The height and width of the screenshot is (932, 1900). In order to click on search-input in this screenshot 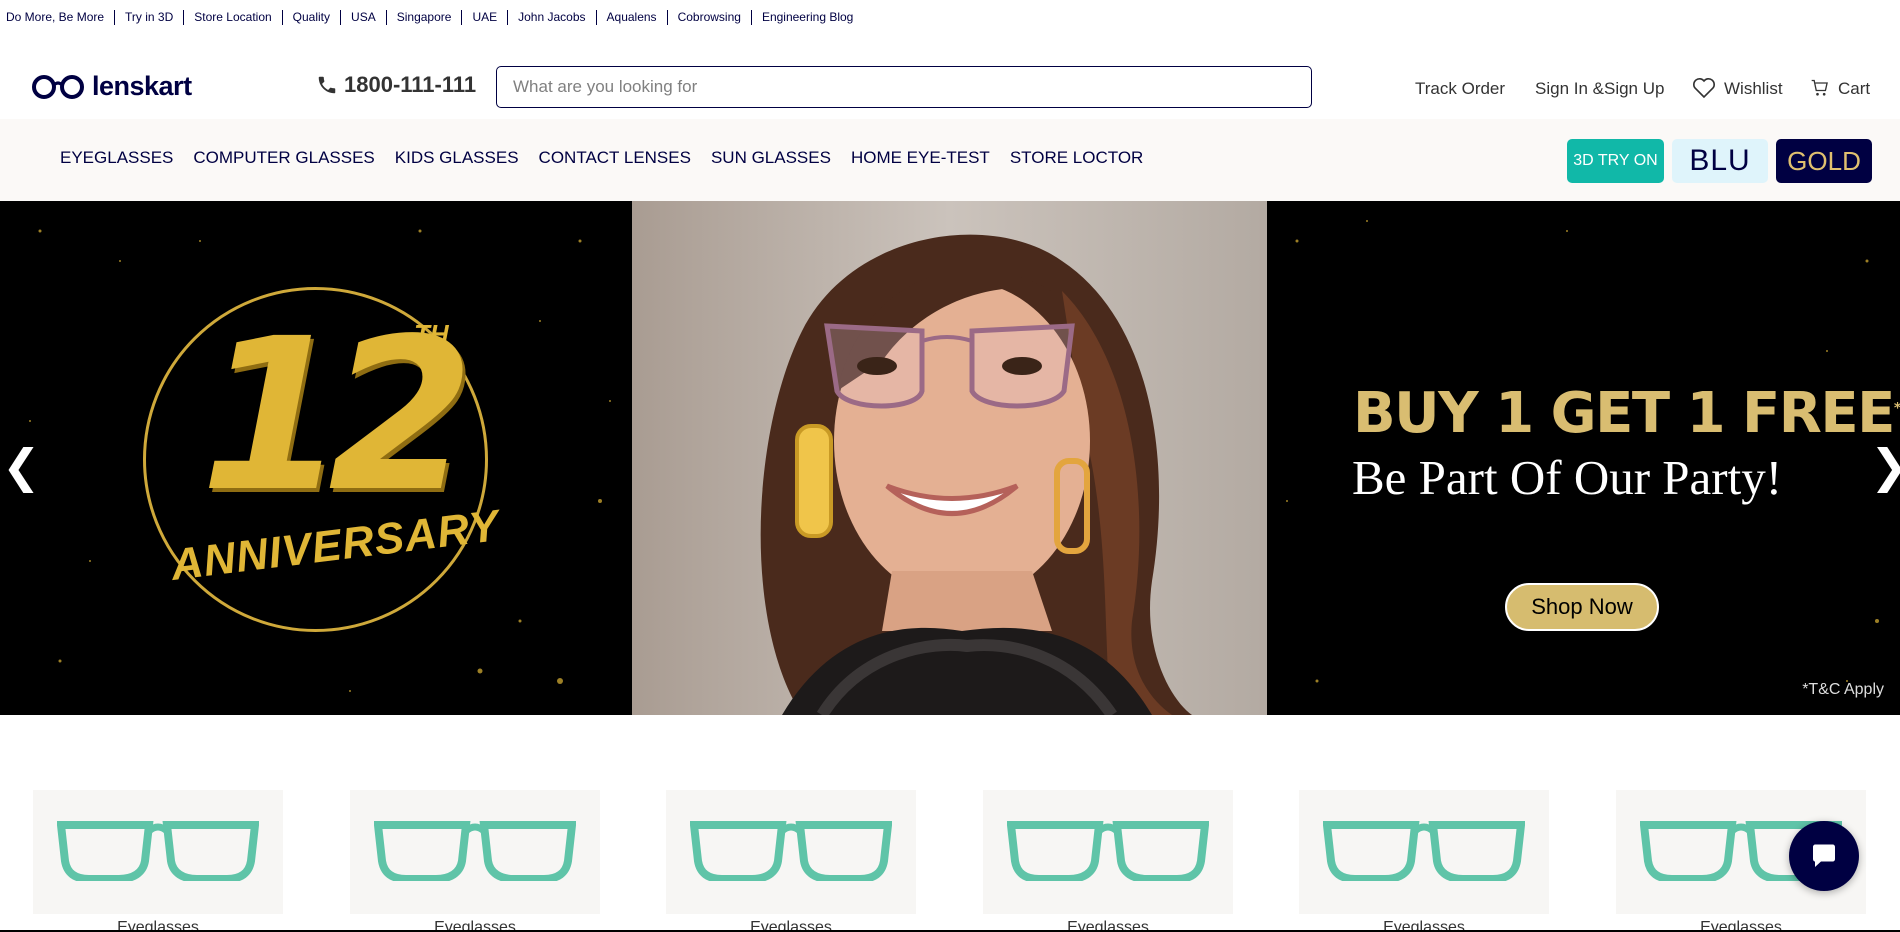, I will do `click(904, 87)`.